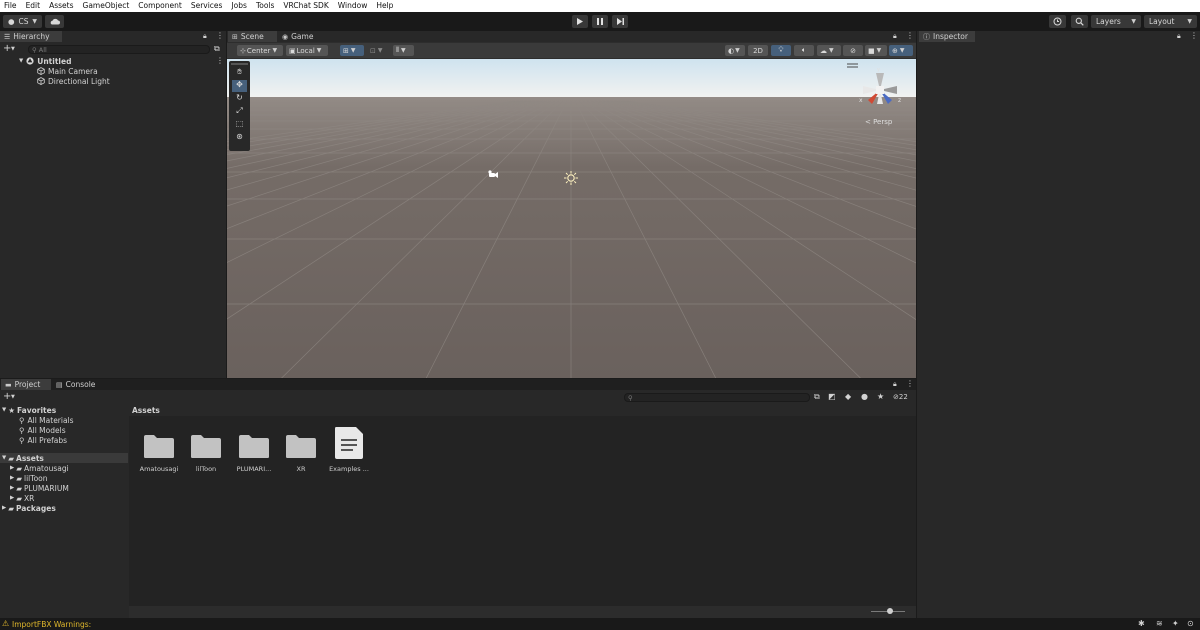  Describe the element at coordinates (39, 488) in the screenshot. I see `folder-plumarium: ▶ ▰ PLUMARIUM` at that location.